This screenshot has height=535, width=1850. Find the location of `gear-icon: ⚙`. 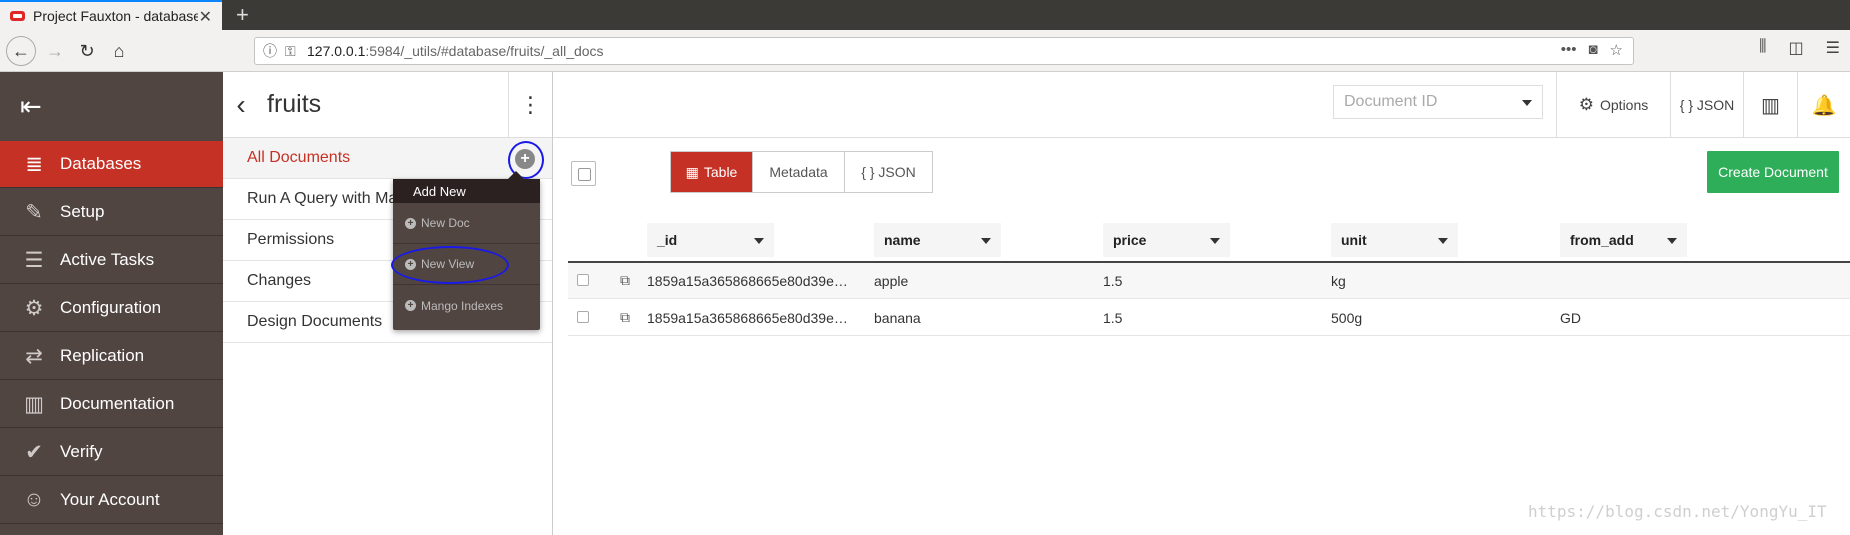

gear-icon: ⚙ is located at coordinates (34, 308).